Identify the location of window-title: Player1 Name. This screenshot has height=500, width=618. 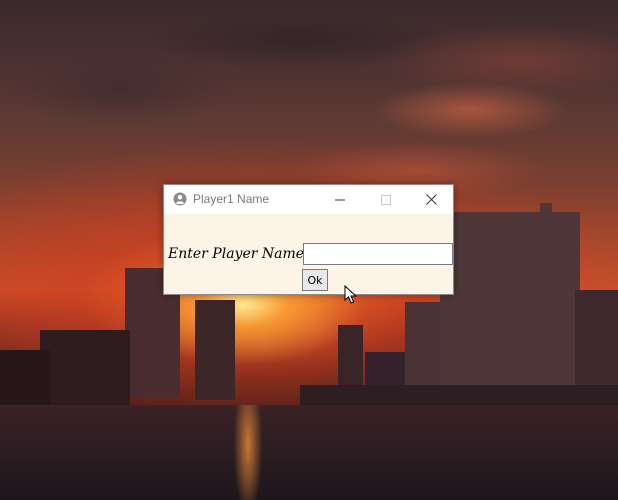
(231, 199).